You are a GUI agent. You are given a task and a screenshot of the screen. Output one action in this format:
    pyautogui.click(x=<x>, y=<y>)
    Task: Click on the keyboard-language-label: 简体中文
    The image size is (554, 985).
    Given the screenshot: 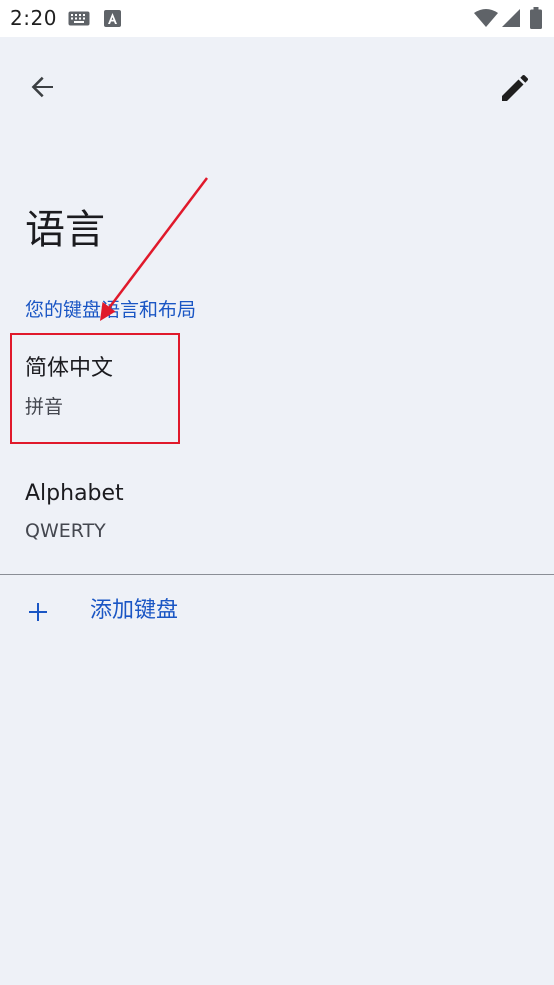 What is the action you would take?
    pyautogui.click(x=69, y=368)
    